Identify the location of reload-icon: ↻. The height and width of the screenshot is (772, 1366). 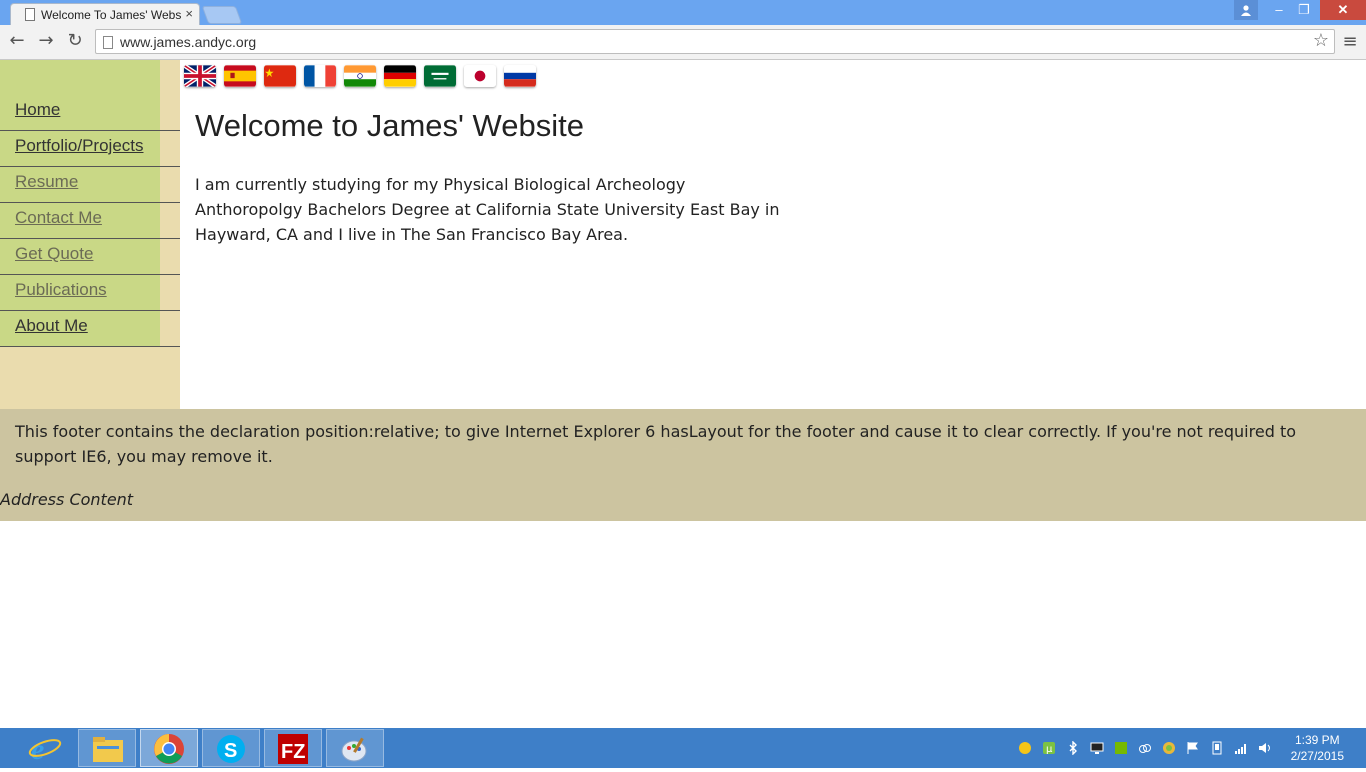
(75, 41).